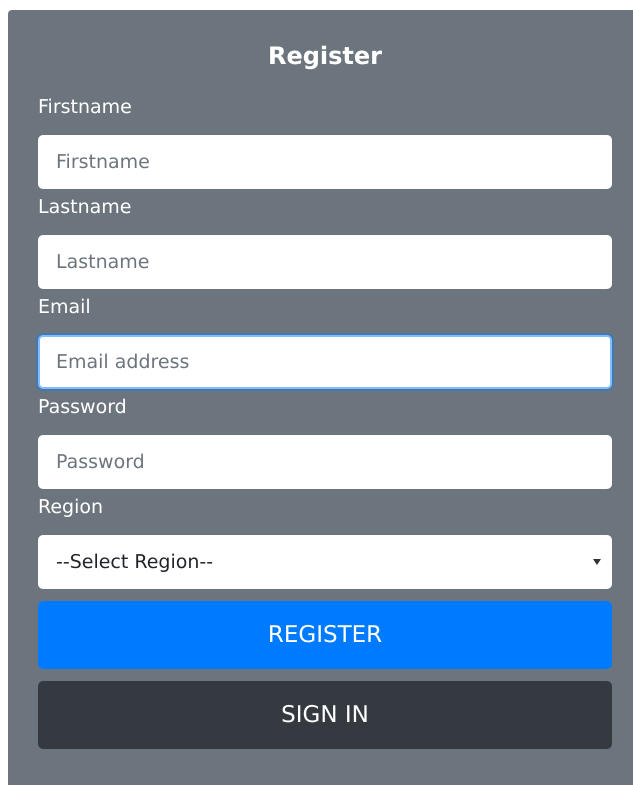 Image resolution: width=633 pixels, height=785 pixels. Describe the element at coordinates (597, 562) in the screenshot. I see `caret-icon` at that location.